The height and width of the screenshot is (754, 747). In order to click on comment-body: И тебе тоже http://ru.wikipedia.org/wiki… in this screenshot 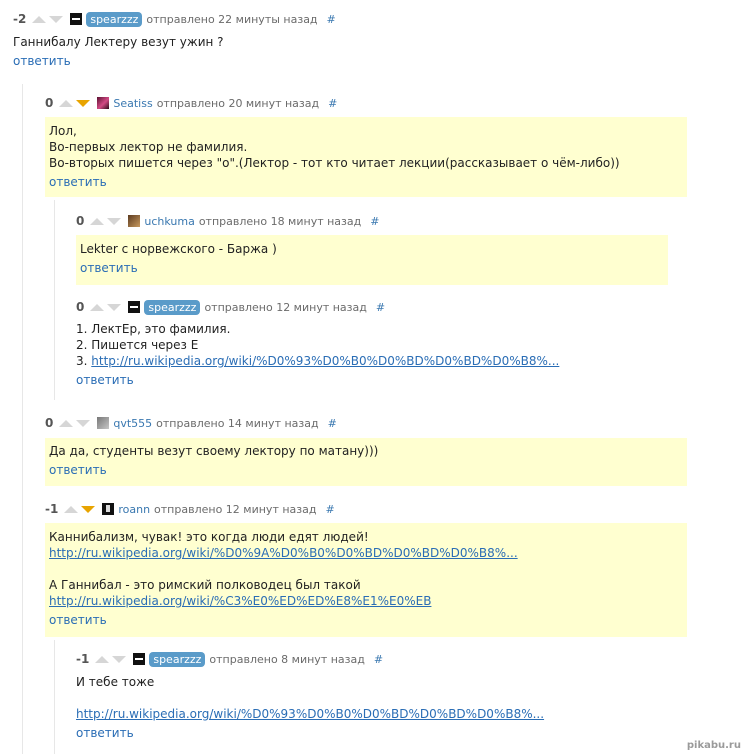, I will do `click(396, 707)`.